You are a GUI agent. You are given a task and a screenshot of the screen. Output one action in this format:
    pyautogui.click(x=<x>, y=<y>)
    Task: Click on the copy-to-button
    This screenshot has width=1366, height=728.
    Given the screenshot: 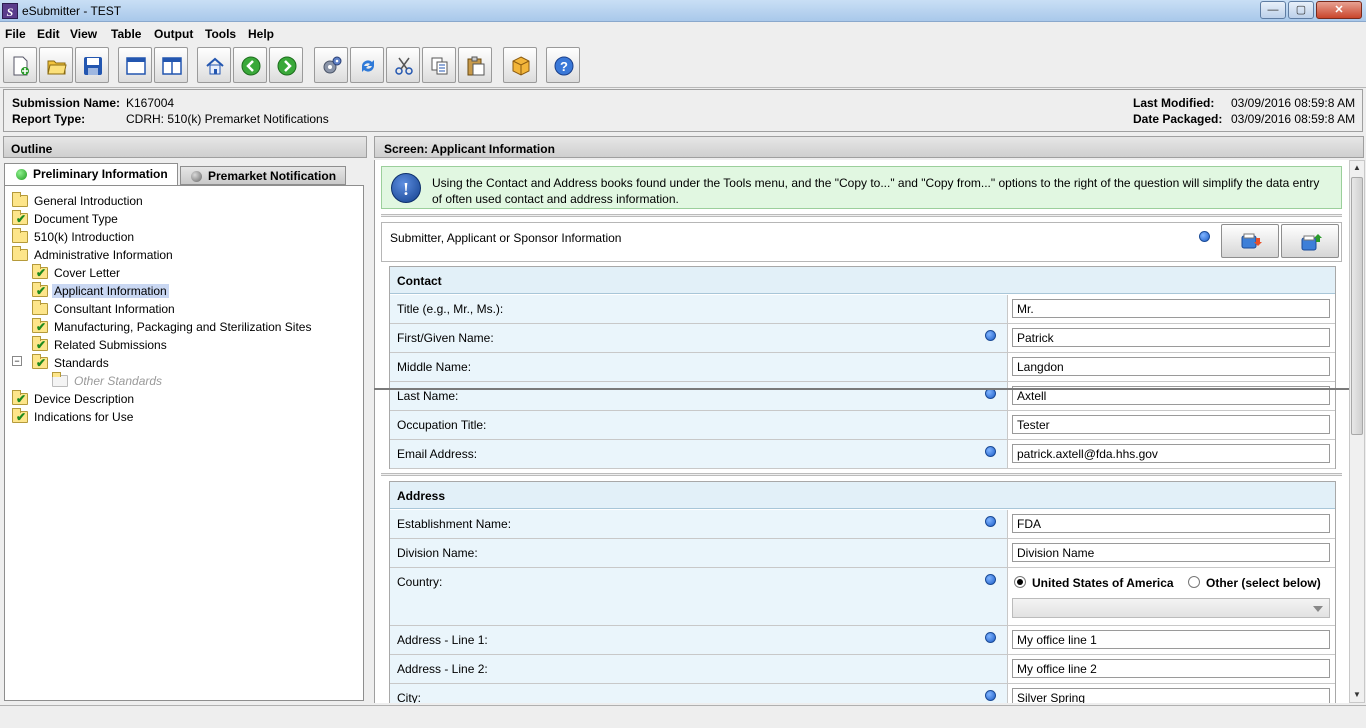 What is the action you would take?
    pyautogui.click(x=1250, y=241)
    